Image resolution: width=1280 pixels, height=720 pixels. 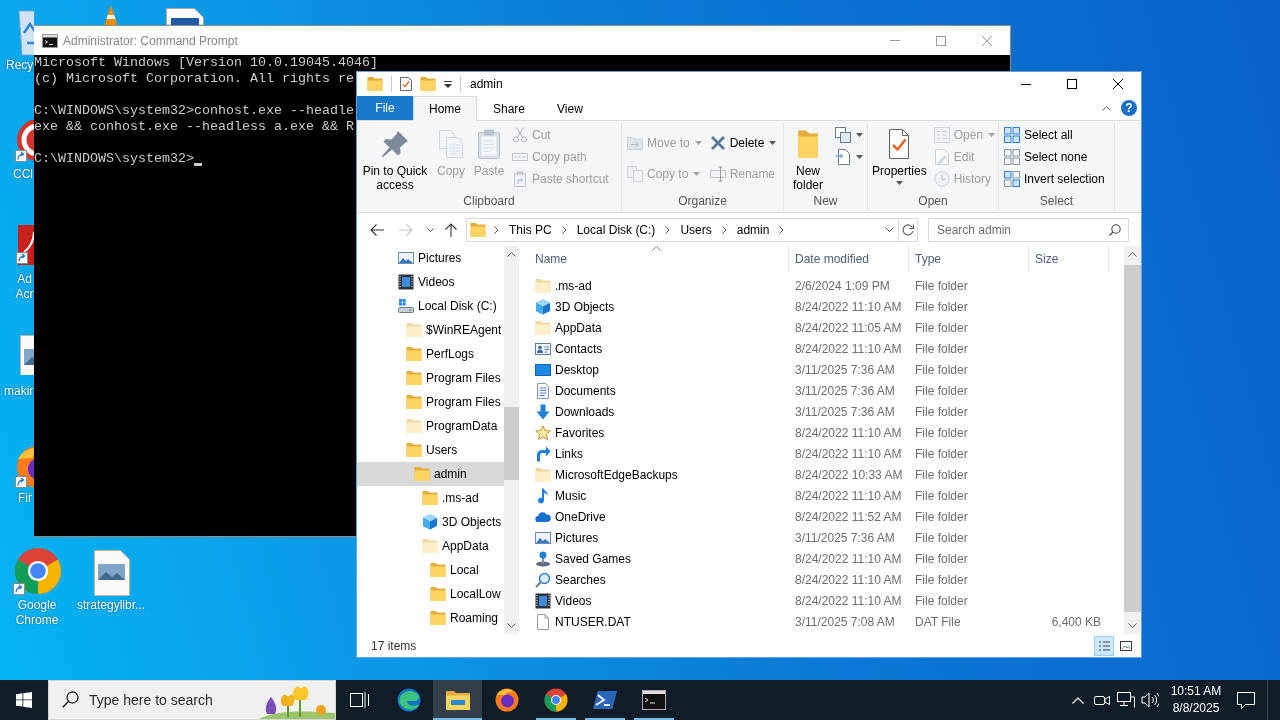 I want to click on clock-time: 10:51 AM, so click(x=1196, y=691).